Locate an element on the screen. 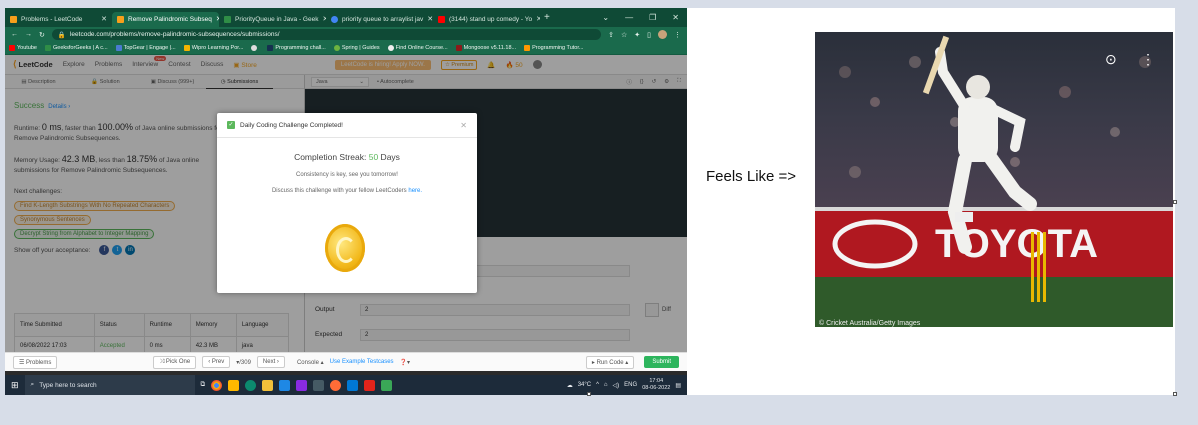 Image resolution: width=1198 pixels, height=425 pixels. browser-tab: (3144) stand up comedy - Yo ✕ is located at coordinates (486, 19).